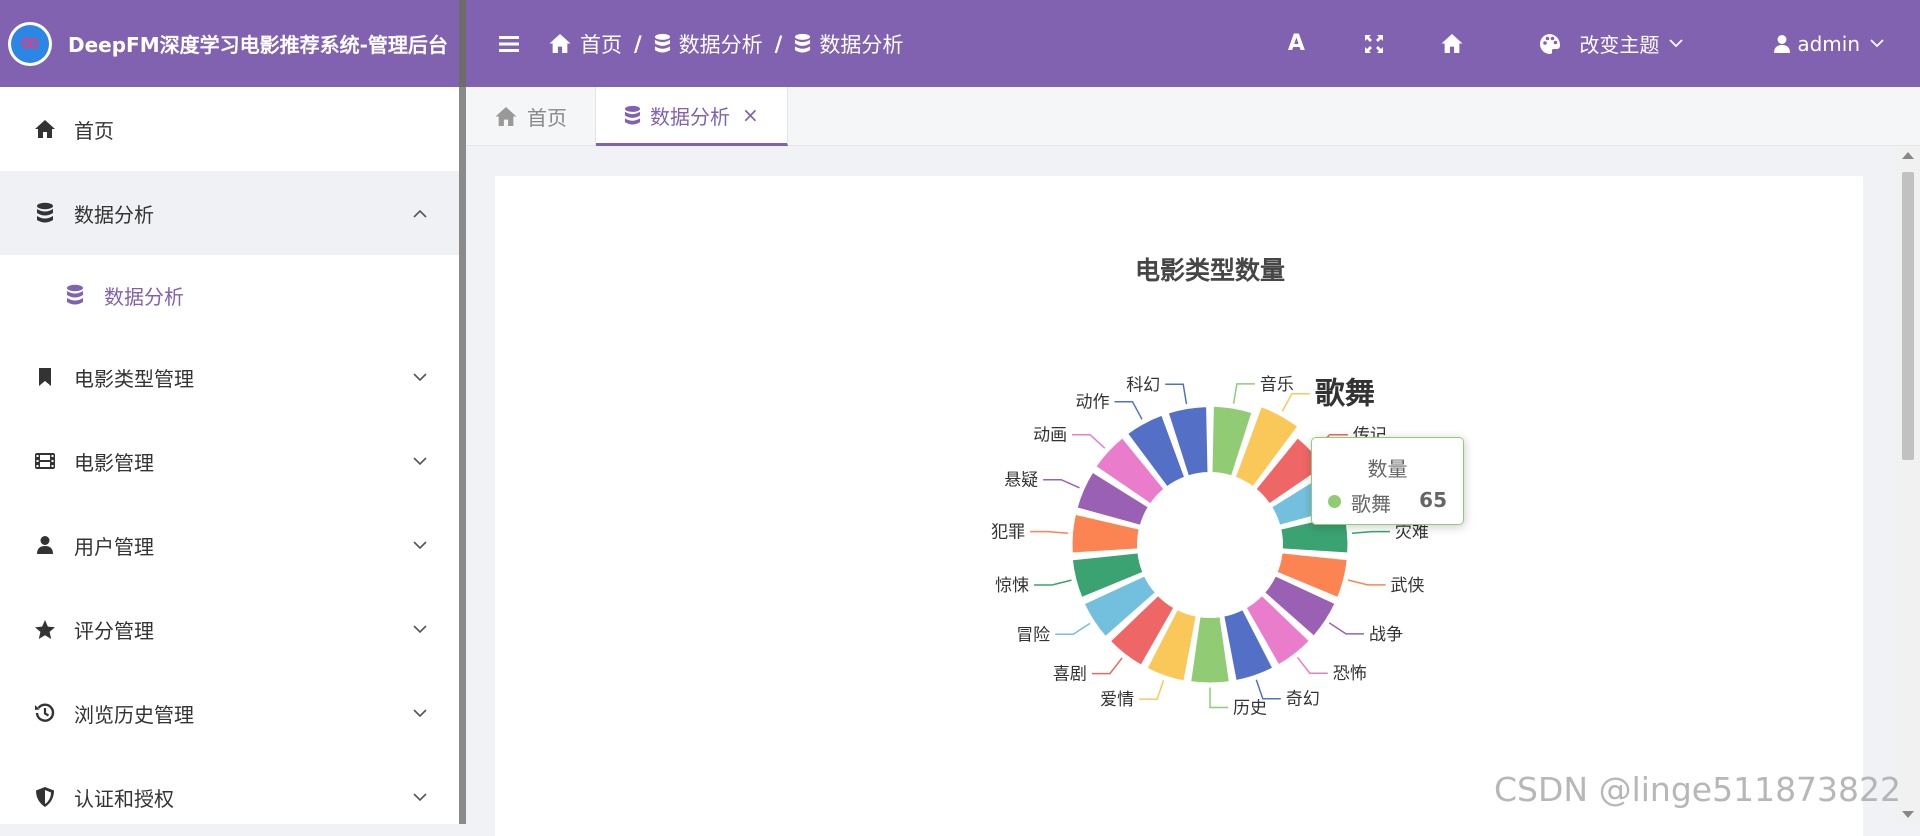 Image resolution: width=1920 pixels, height=836 pixels. Describe the element at coordinates (1303, 700) in the screenshot. I see `slice-label: 奇幻` at that location.